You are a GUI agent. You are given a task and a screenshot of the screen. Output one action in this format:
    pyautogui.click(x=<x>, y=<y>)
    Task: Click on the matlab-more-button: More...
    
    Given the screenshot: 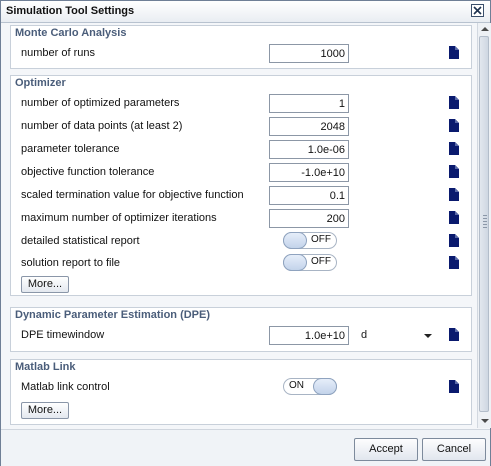 What is the action you would take?
    pyautogui.click(x=45, y=410)
    